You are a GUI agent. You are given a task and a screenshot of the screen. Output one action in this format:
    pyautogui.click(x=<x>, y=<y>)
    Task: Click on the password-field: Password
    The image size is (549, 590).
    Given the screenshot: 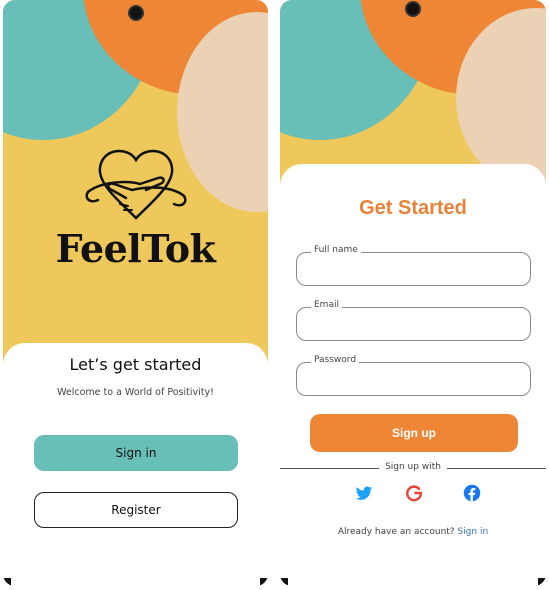 What is the action you would take?
    pyautogui.click(x=413, y=375)
    